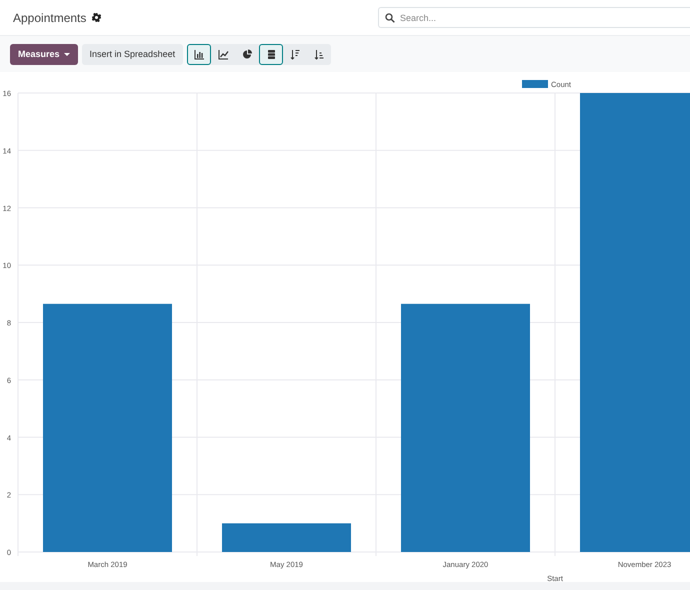 This screenshot has width=690, height=590. What do you see at coordinates (223, 54) in the screenshot?
I see `line-chart-icon` at bounding box center [223, 54].